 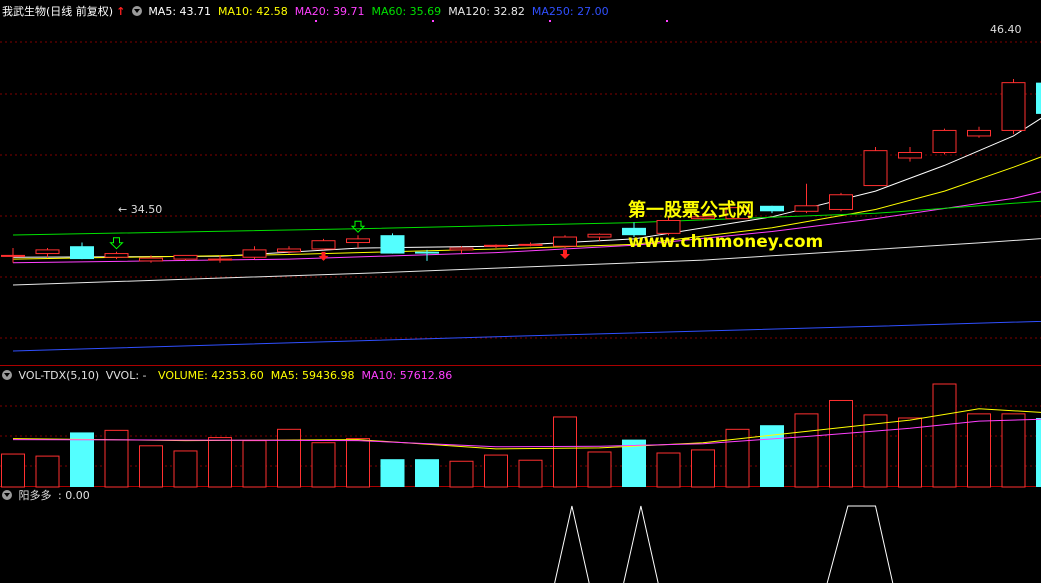 I want to click on indicator-ma10: MA10: 42.58, so click(x=253, y=11).